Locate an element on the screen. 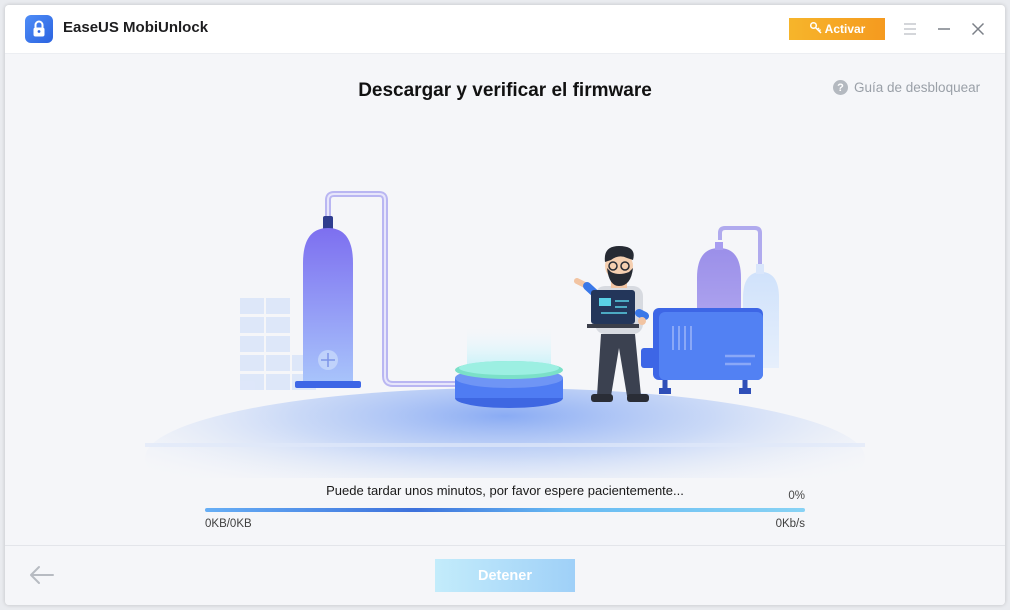  close-icon is located at coordinates (978, 29).